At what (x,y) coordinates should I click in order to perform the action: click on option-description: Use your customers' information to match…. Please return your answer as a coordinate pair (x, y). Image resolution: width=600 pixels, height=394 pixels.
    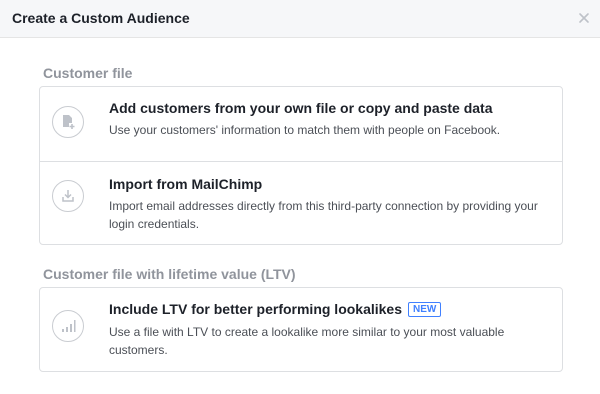
    Looking at the image, I should click on (305, 130).